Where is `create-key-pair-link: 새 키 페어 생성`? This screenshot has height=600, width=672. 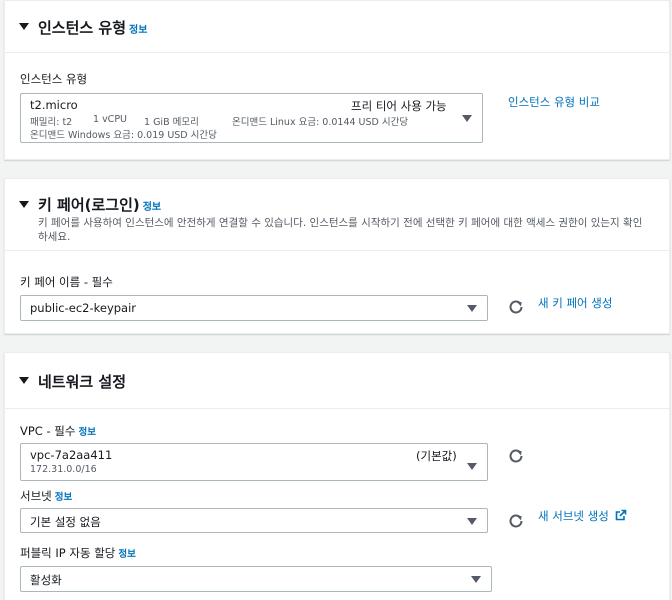
create-key-pair-link: 새 키 페어 생성 is located at coordinates (575, 303).